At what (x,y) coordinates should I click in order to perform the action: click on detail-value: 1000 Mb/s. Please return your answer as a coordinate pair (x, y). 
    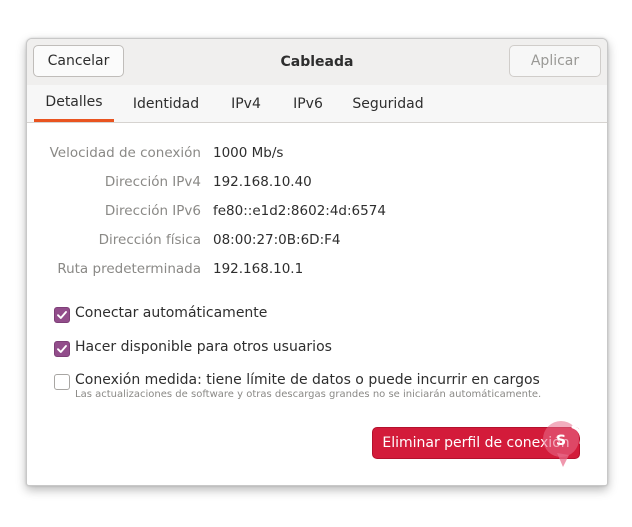
    Looking at the image, I should click on (248, 153).